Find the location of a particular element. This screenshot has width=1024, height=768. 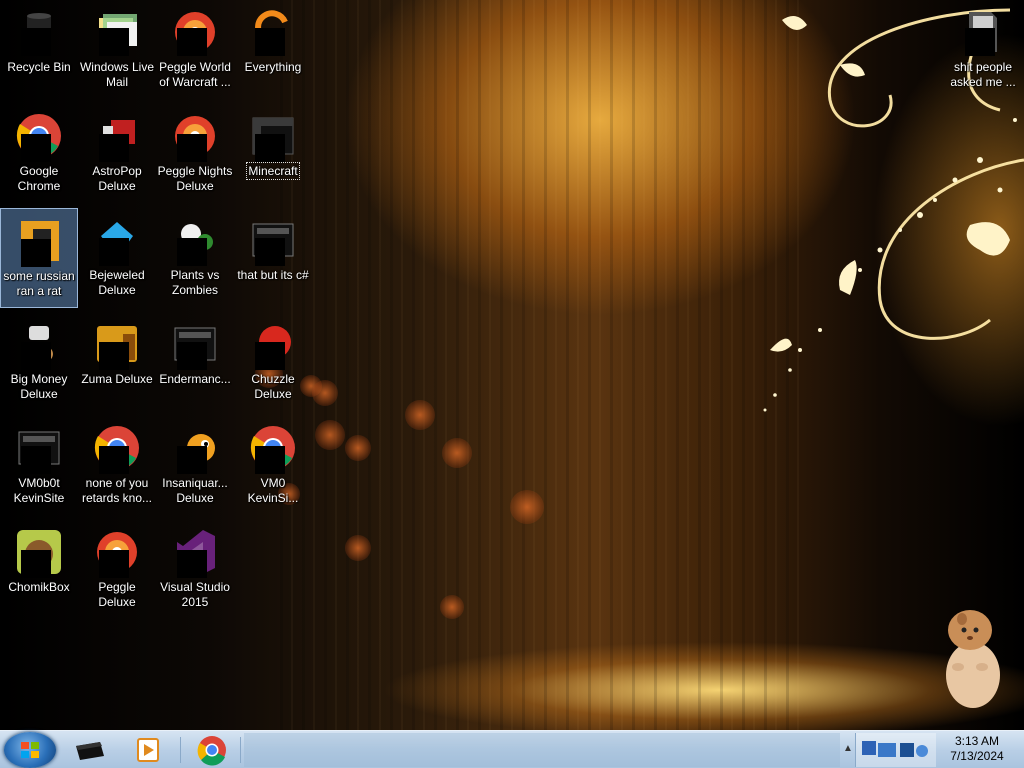

start-button is located at coordinates (30, 750).